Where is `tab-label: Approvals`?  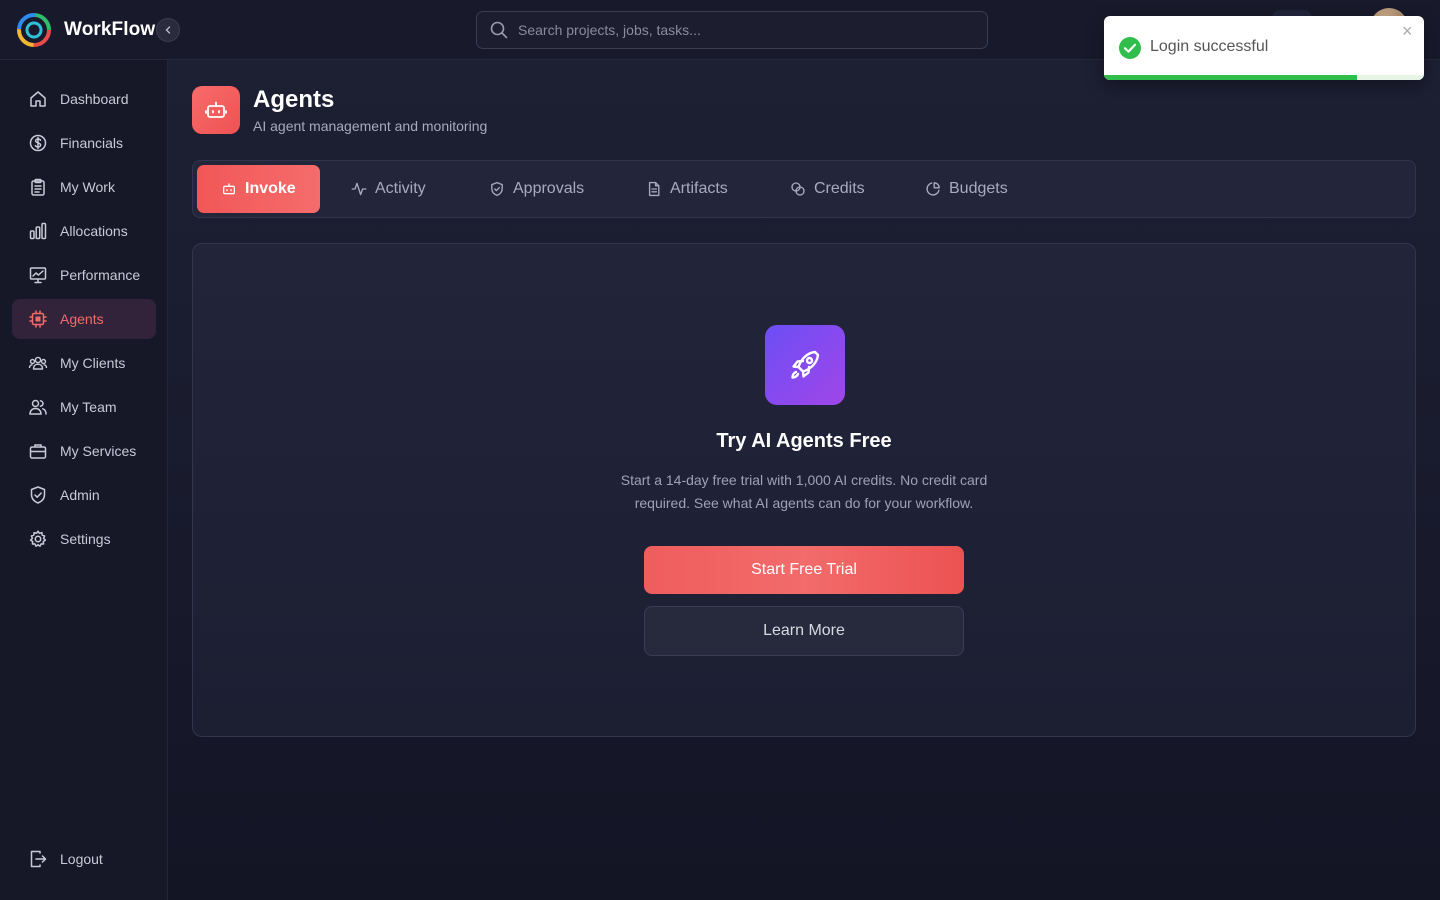 tab-label: Approvals is located at coordinates (549, 188).